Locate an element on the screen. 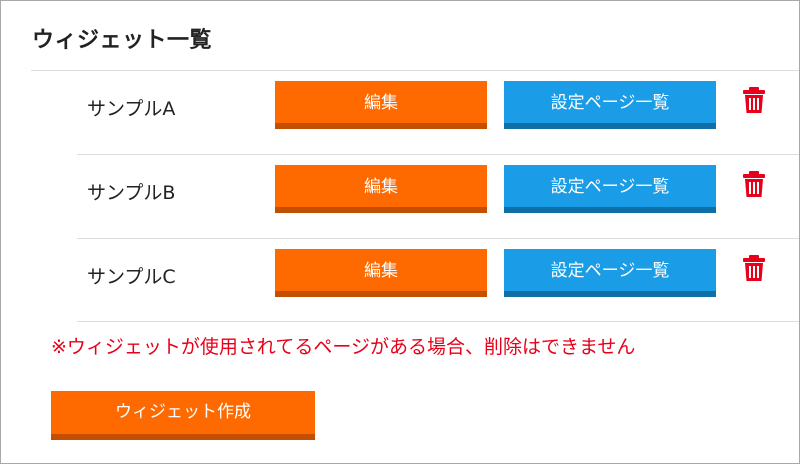 The height and width of the screenshot is (464, 800). widget-name: サンプルC is located at coordinates (131, 277).